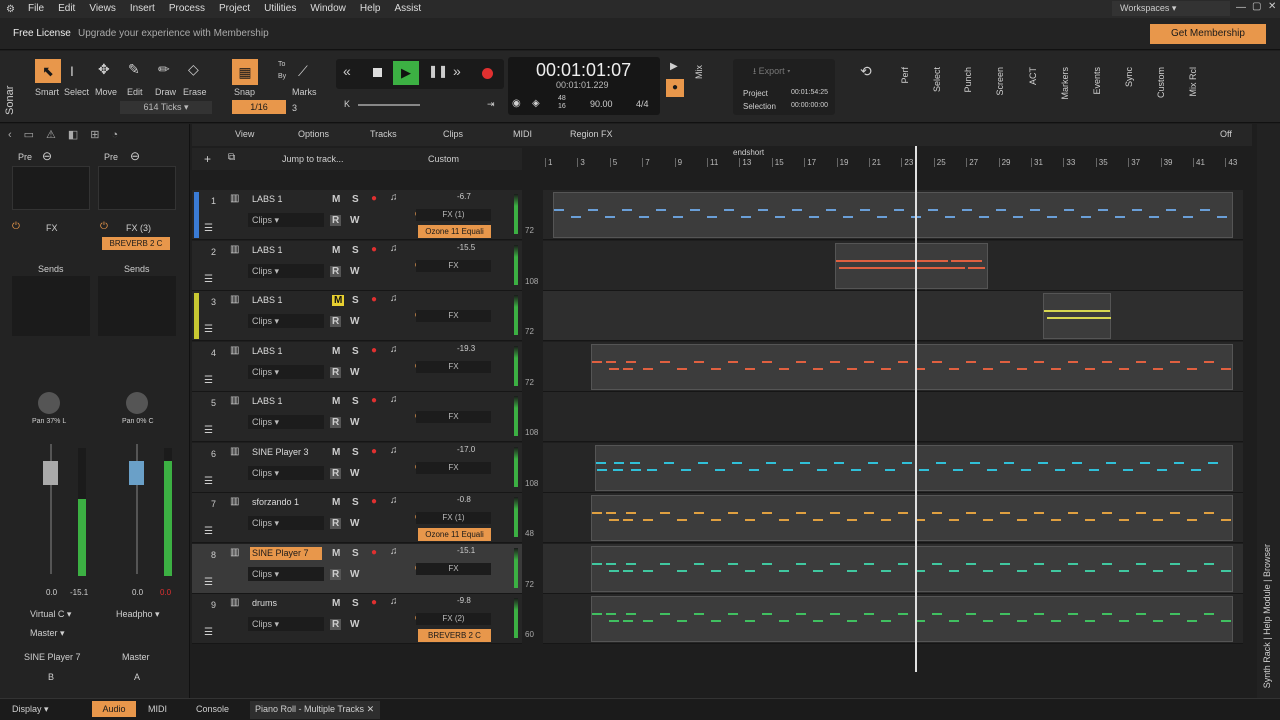 The image size is (1280, 720). What do you see at coordinates (1208, 34) in the screenshot?
I see `get-membership-button: Get Membership` at bounding box center [1208, 34].